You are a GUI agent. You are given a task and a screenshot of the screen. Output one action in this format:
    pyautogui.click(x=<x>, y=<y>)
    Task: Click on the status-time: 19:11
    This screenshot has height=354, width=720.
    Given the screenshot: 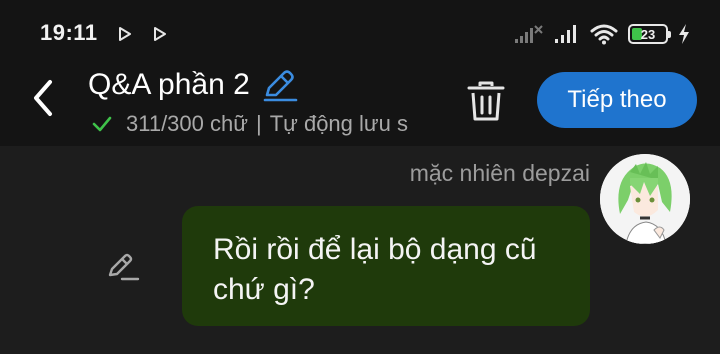 What is the action you would take?
    pyautogui.click(x=69, y=32)
    